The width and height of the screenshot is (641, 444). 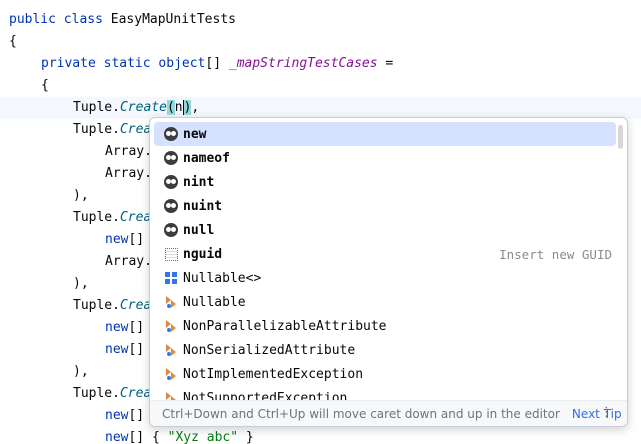 I want to click on struct-icon, so click(x=171, y=278).